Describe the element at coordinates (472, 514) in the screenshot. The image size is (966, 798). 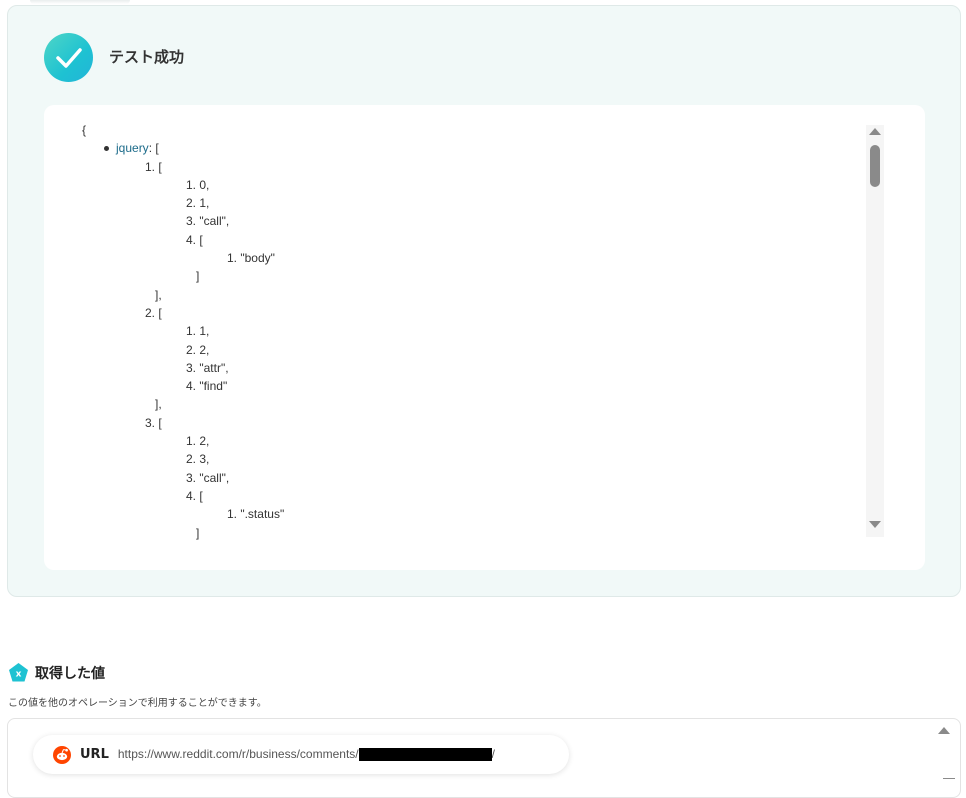
I see `json-line: 1. ".status"` at that location.